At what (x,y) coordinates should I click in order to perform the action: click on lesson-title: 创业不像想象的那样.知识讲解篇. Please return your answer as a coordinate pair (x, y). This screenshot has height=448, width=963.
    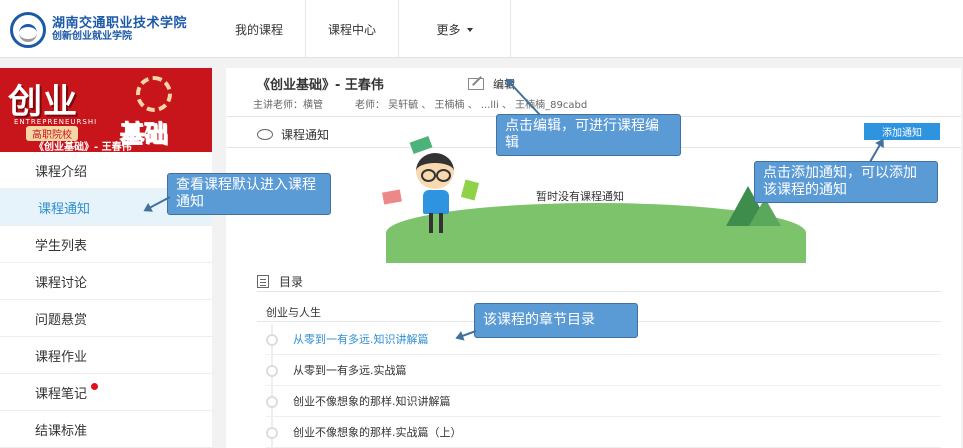
    Looking at the image, I should click on (372, 401).